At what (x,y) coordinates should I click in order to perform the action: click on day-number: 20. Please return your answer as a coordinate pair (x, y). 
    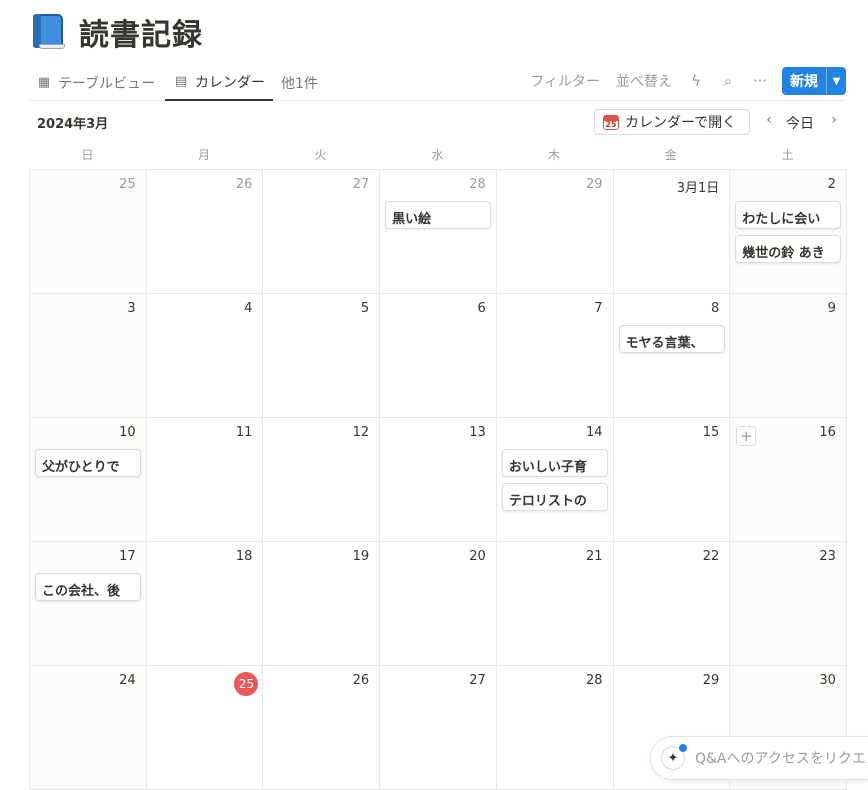
    Looking at the image, I should click on (477, 556).